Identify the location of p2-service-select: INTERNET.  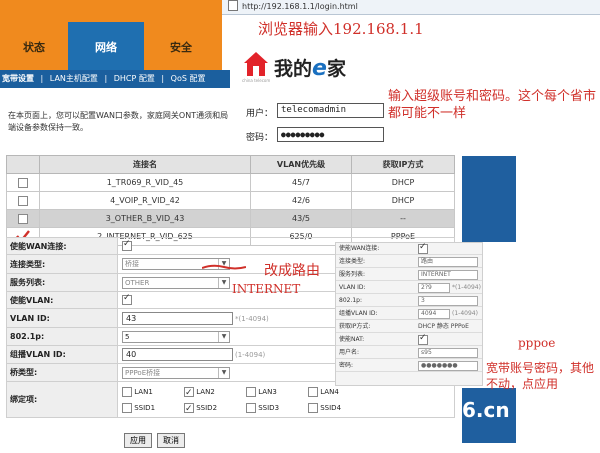
(448, 275).